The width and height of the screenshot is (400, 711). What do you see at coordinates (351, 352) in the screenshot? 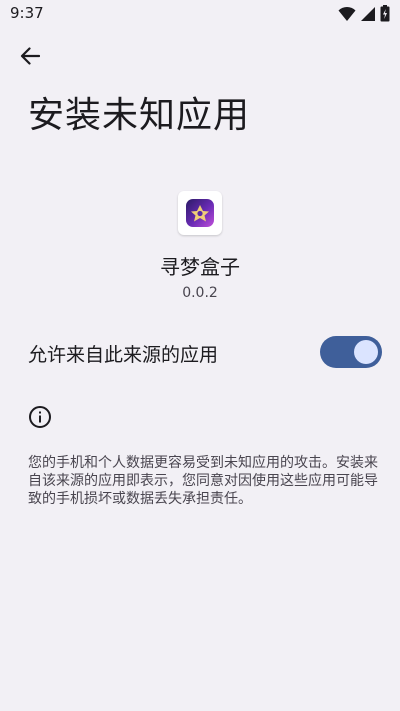
I see `allow-source-switch` at bounding box center [351, 352].